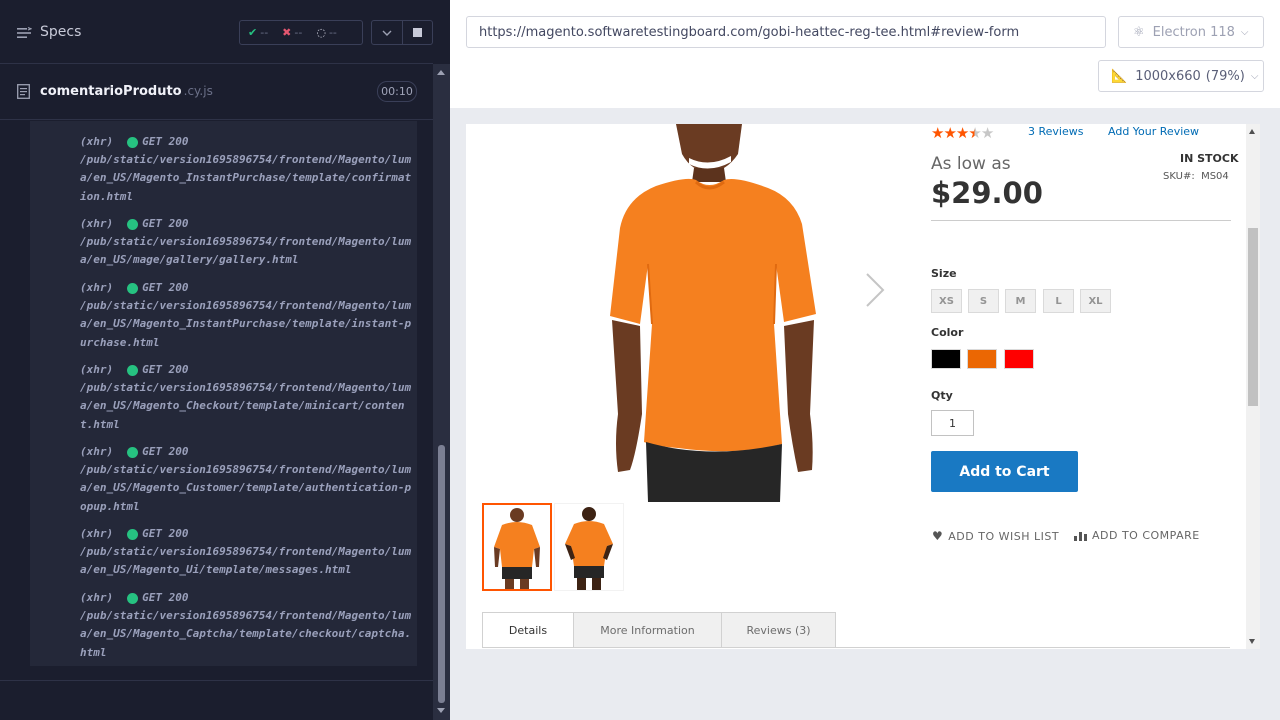 This screenshot has height=720, width=1280. Describe the element at coordinates (1020, 301) in the screenshot. I see `size-option: M` at that location.